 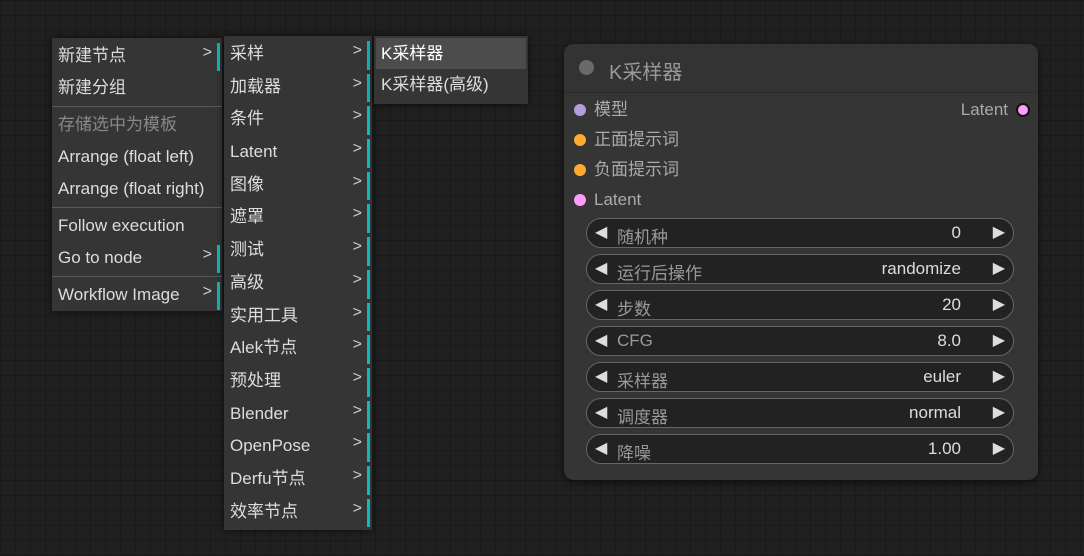 What do you see at coordinates (626, 170) in the screenshot?
I see `input-slot: 负面提示词` at bounding box center [626, 170].